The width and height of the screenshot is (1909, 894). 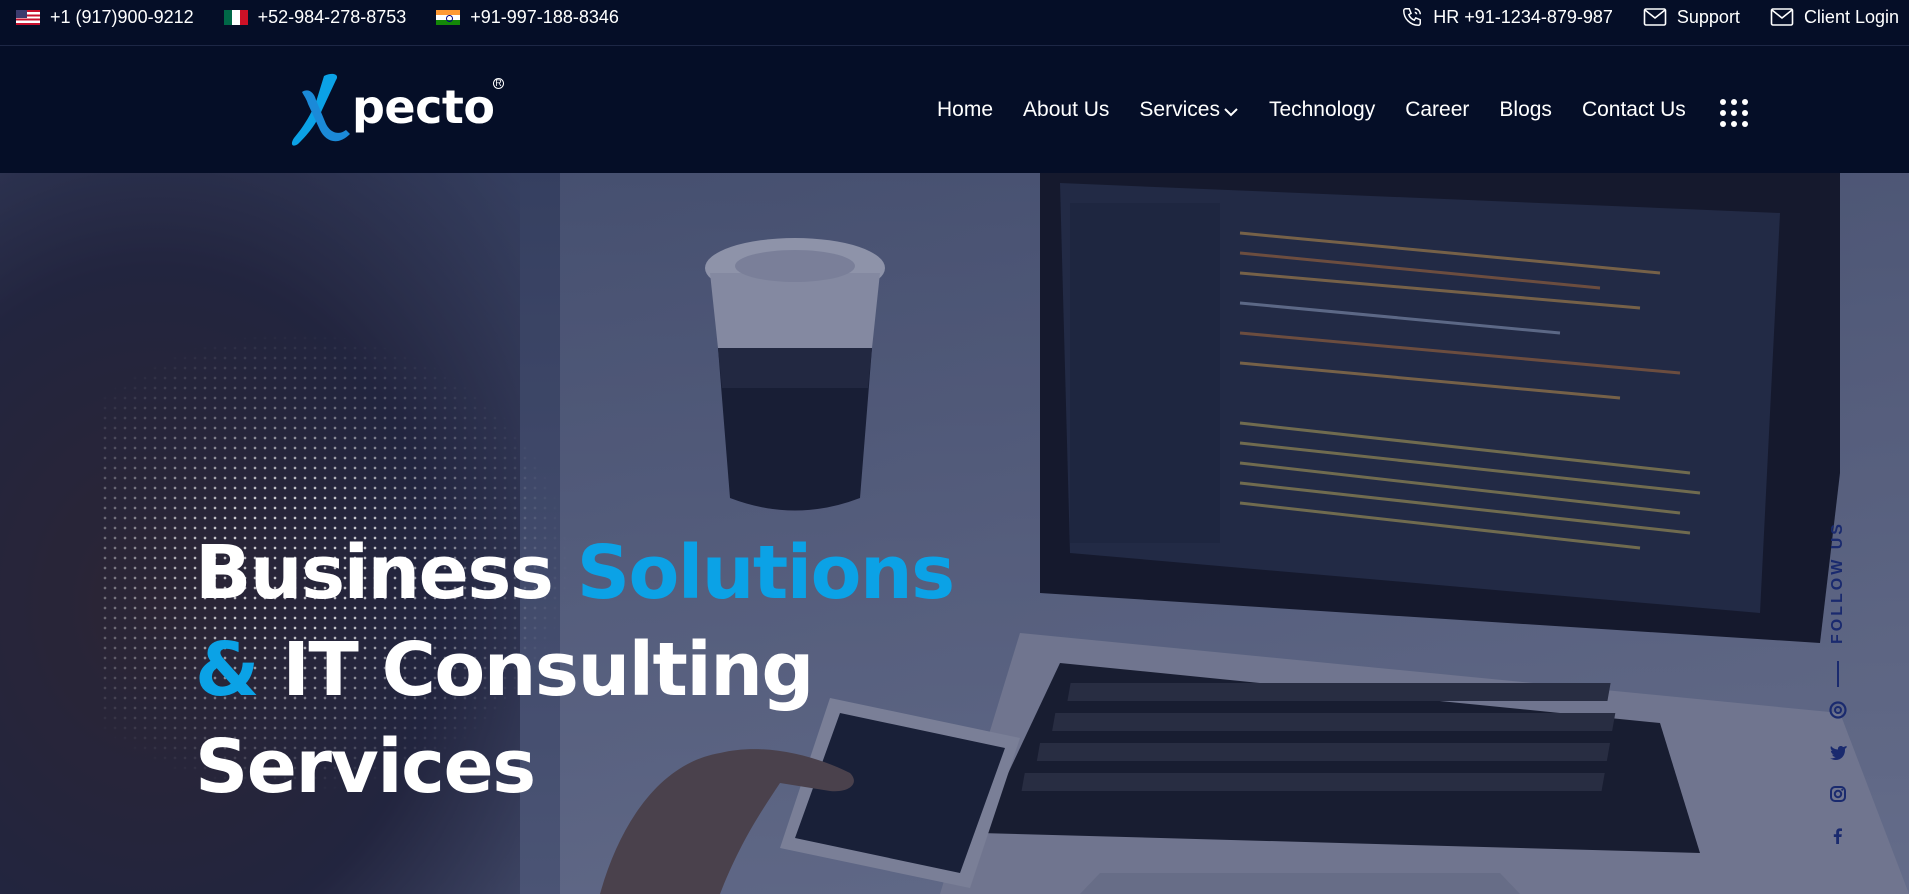 I want to click on chevron-down-icon, so click(x=1231, y=111).